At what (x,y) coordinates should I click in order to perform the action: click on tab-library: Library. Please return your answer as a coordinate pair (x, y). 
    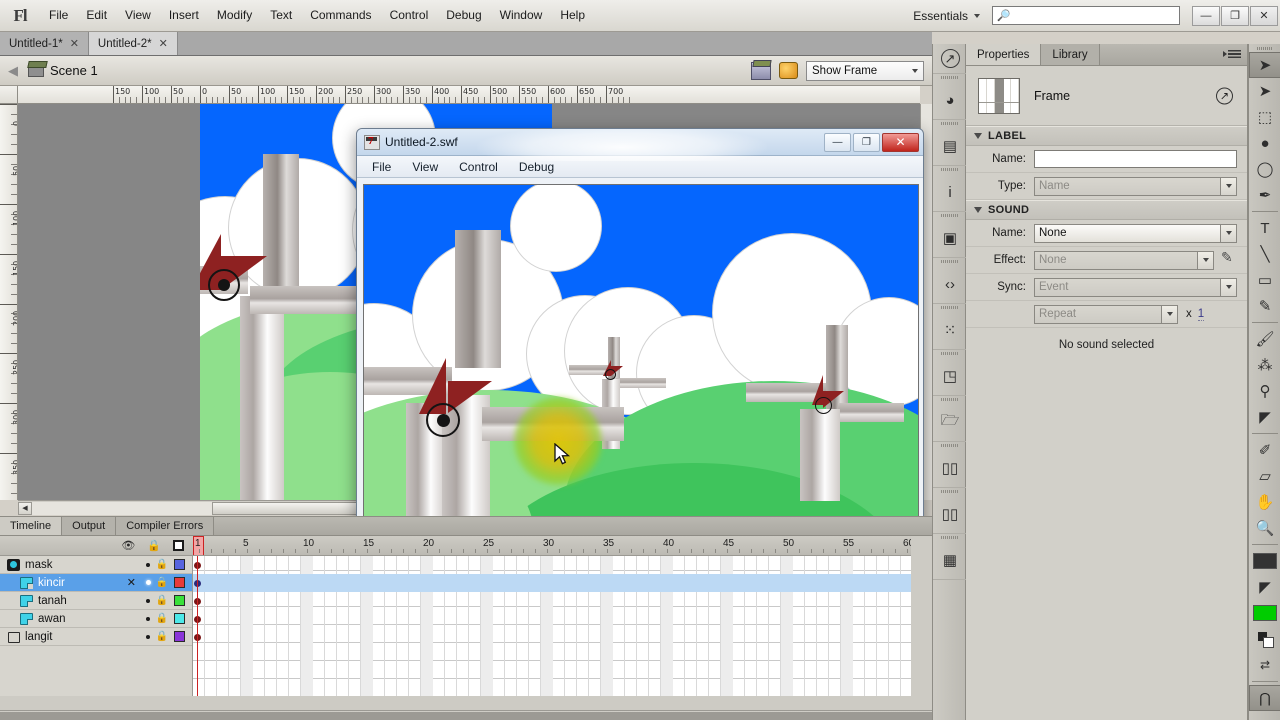
    Looking at the image, I should click on (1070, 54).